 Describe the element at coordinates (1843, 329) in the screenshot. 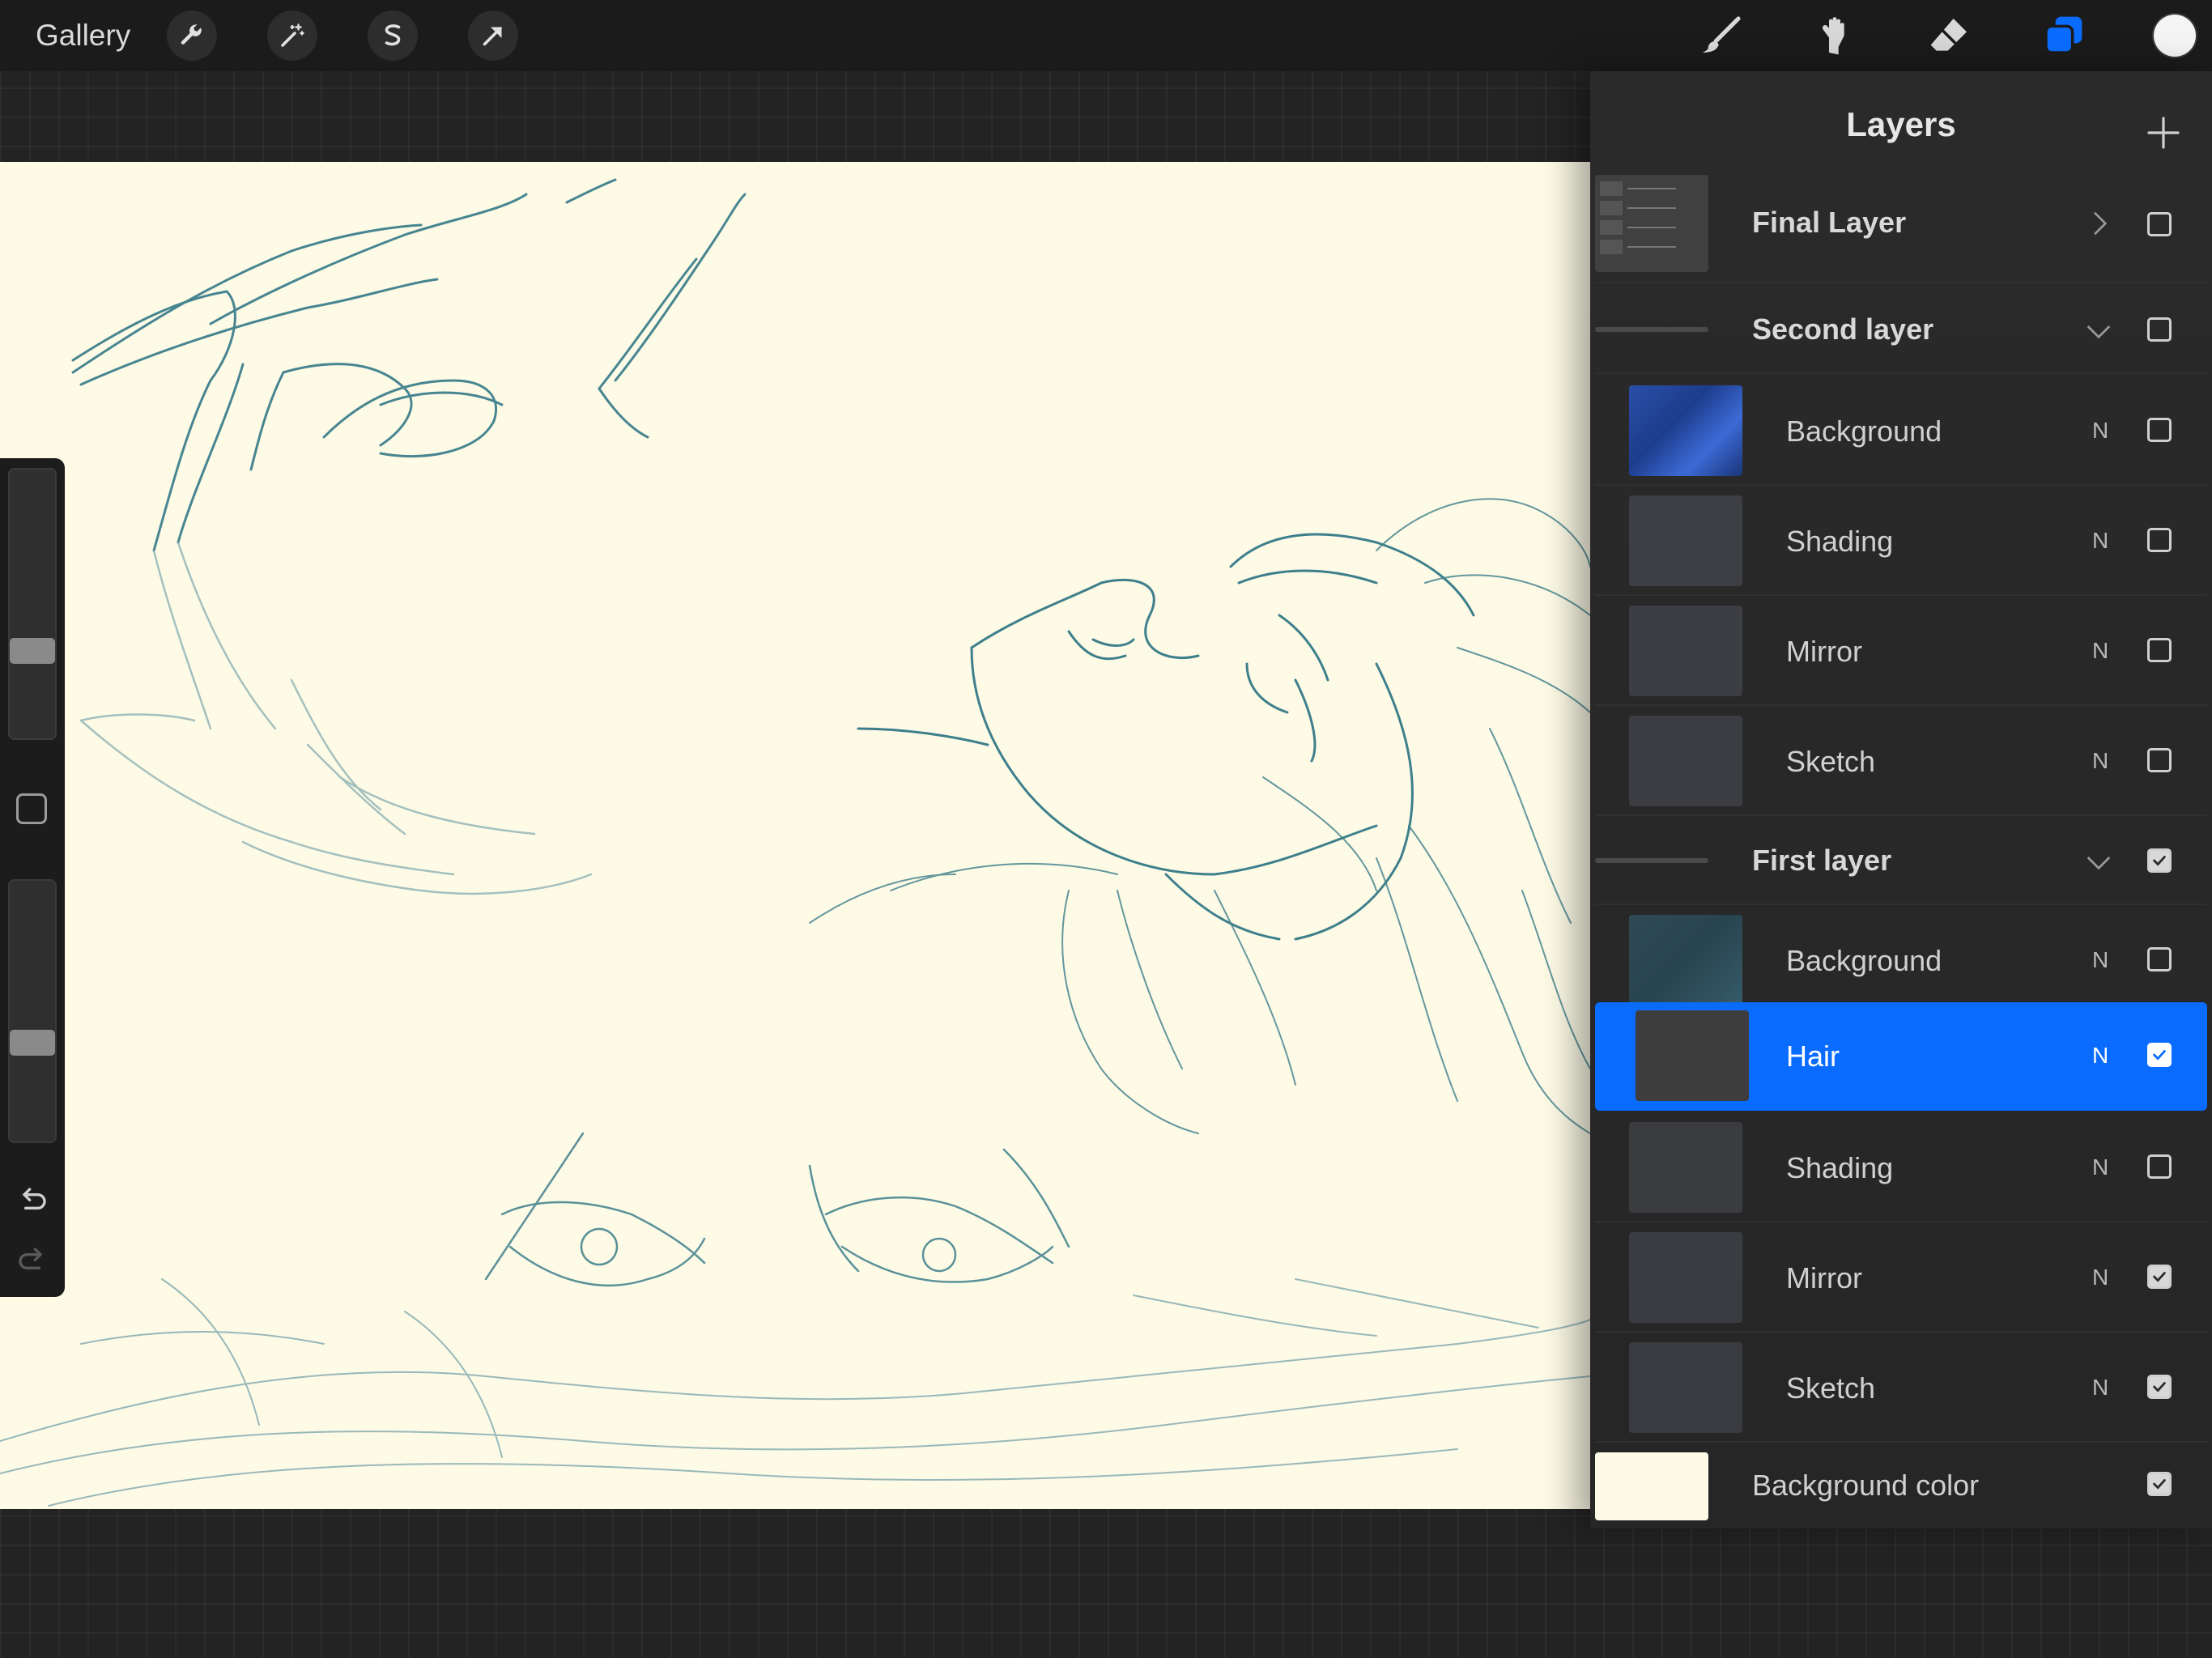

I see `layer-name: Second layer` at that location.